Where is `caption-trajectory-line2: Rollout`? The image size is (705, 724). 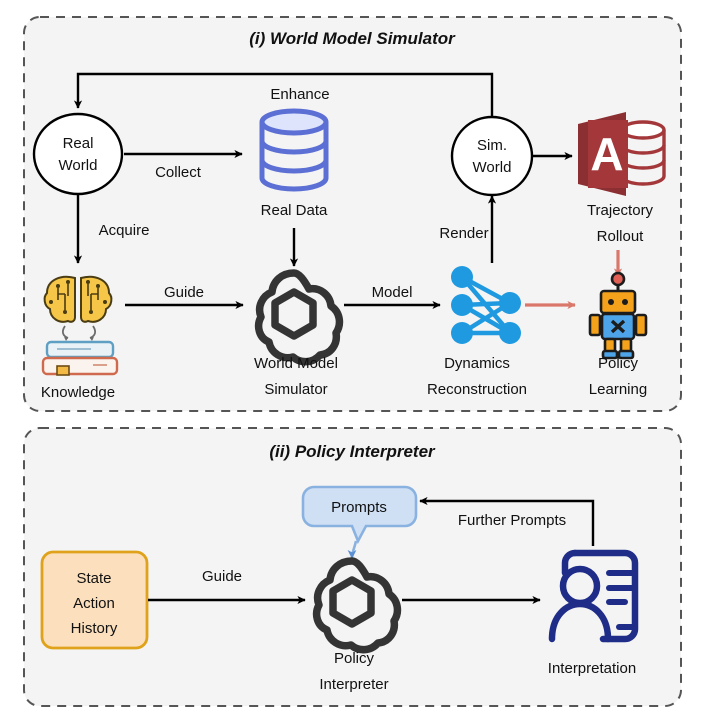
caption-trajectory-line2: Rollout is located at coordinates (621, 236).